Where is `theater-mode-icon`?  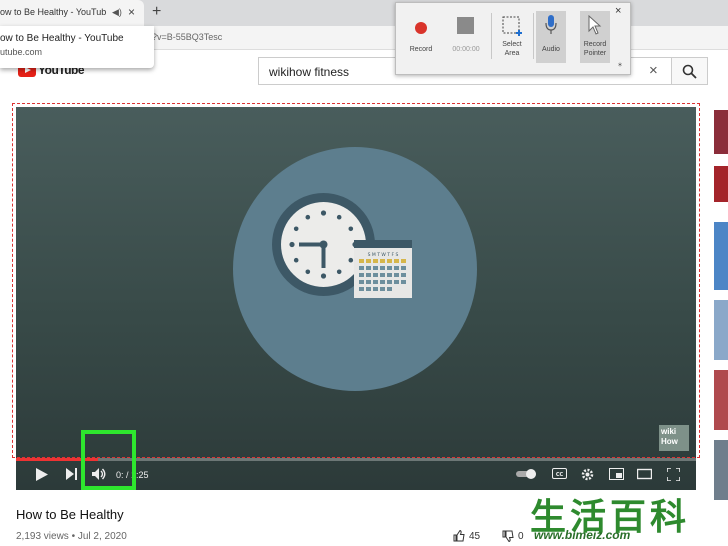
theater-mode-icon is located at coordinates (644, 474).